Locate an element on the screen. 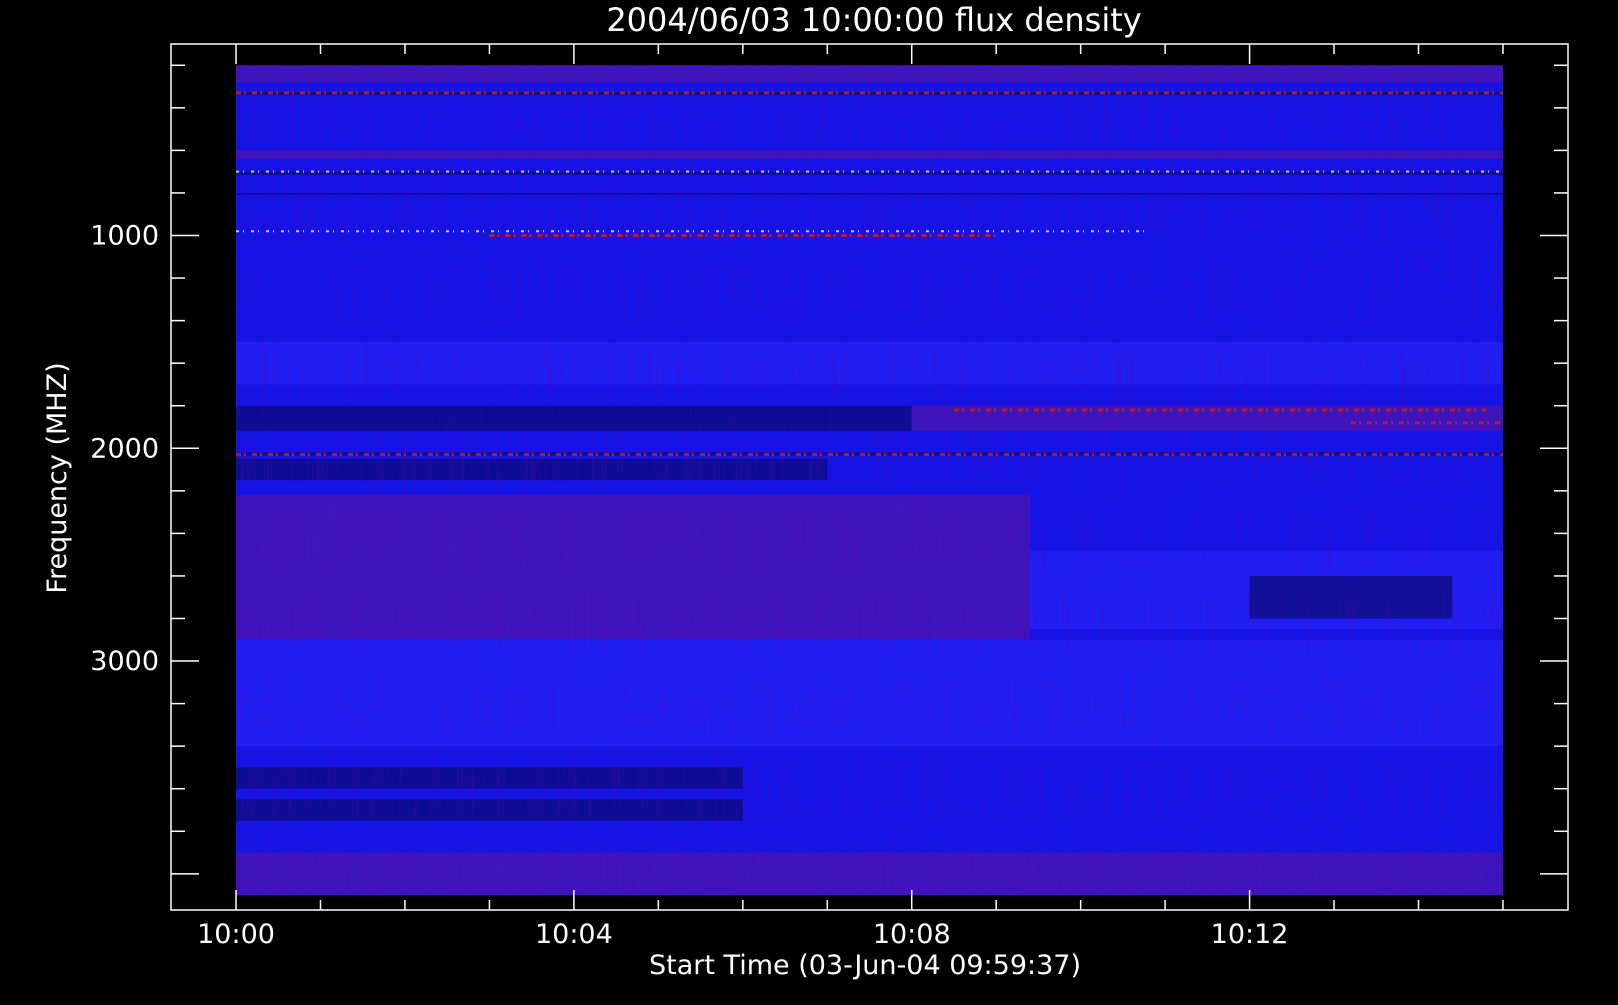 Image resolution: width=1618 pixels, height=1005 pixels. chart-title: 2004/06/03 10:00:00 flux density is located at coordinates (873, 20).